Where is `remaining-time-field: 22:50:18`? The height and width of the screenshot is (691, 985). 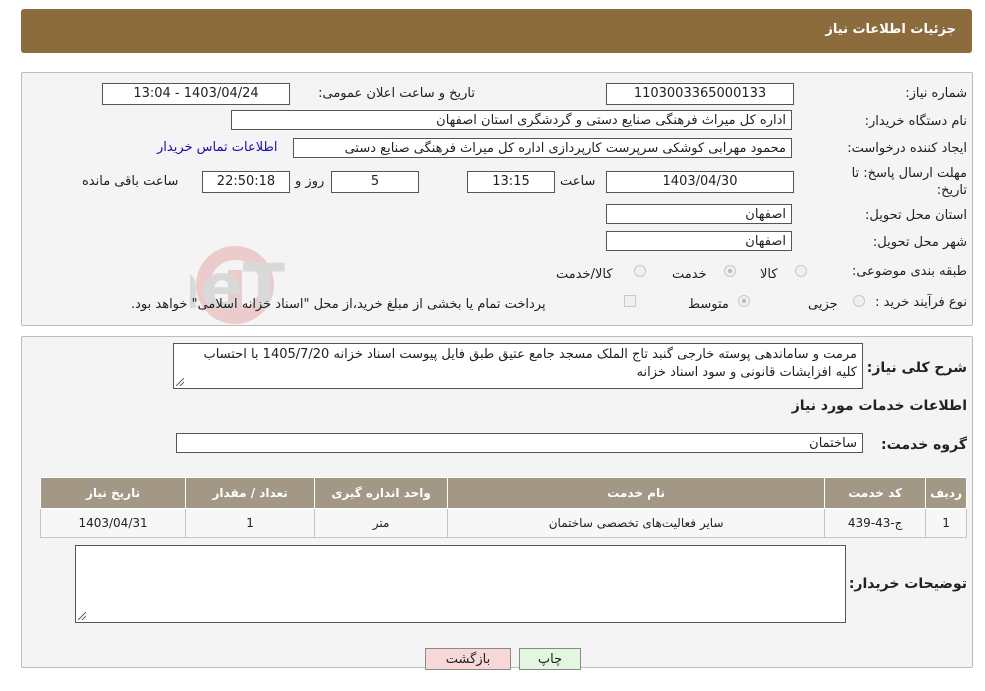 remaining-time-field: 22:50:18 is located at coordinates (246, 182).